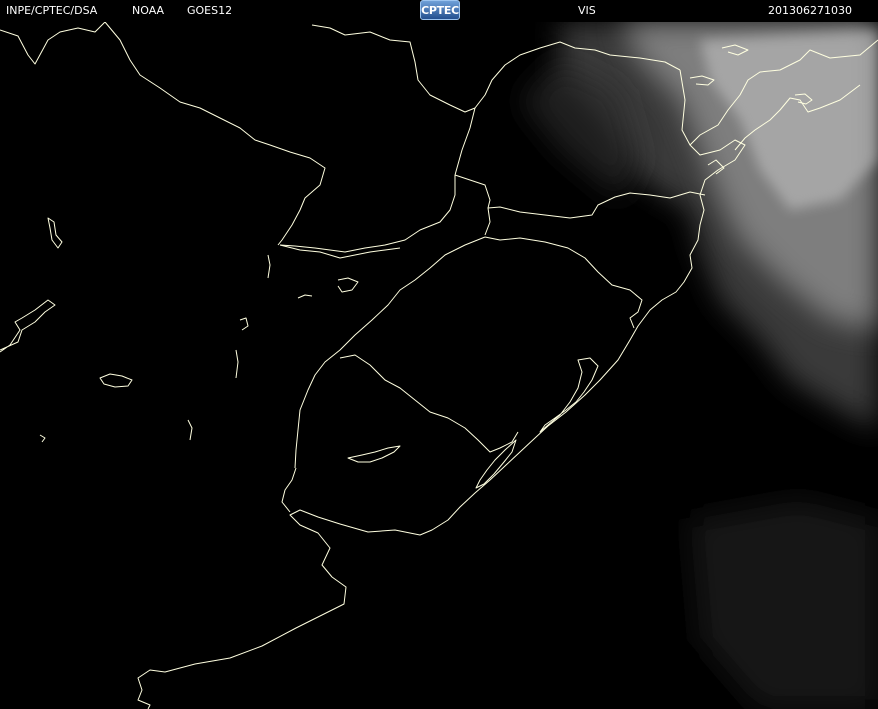 The image size is (878, 709). Describe the element at coordinates (148, 10) in the screenshot. I see `agency-label: NOAA` at that location.